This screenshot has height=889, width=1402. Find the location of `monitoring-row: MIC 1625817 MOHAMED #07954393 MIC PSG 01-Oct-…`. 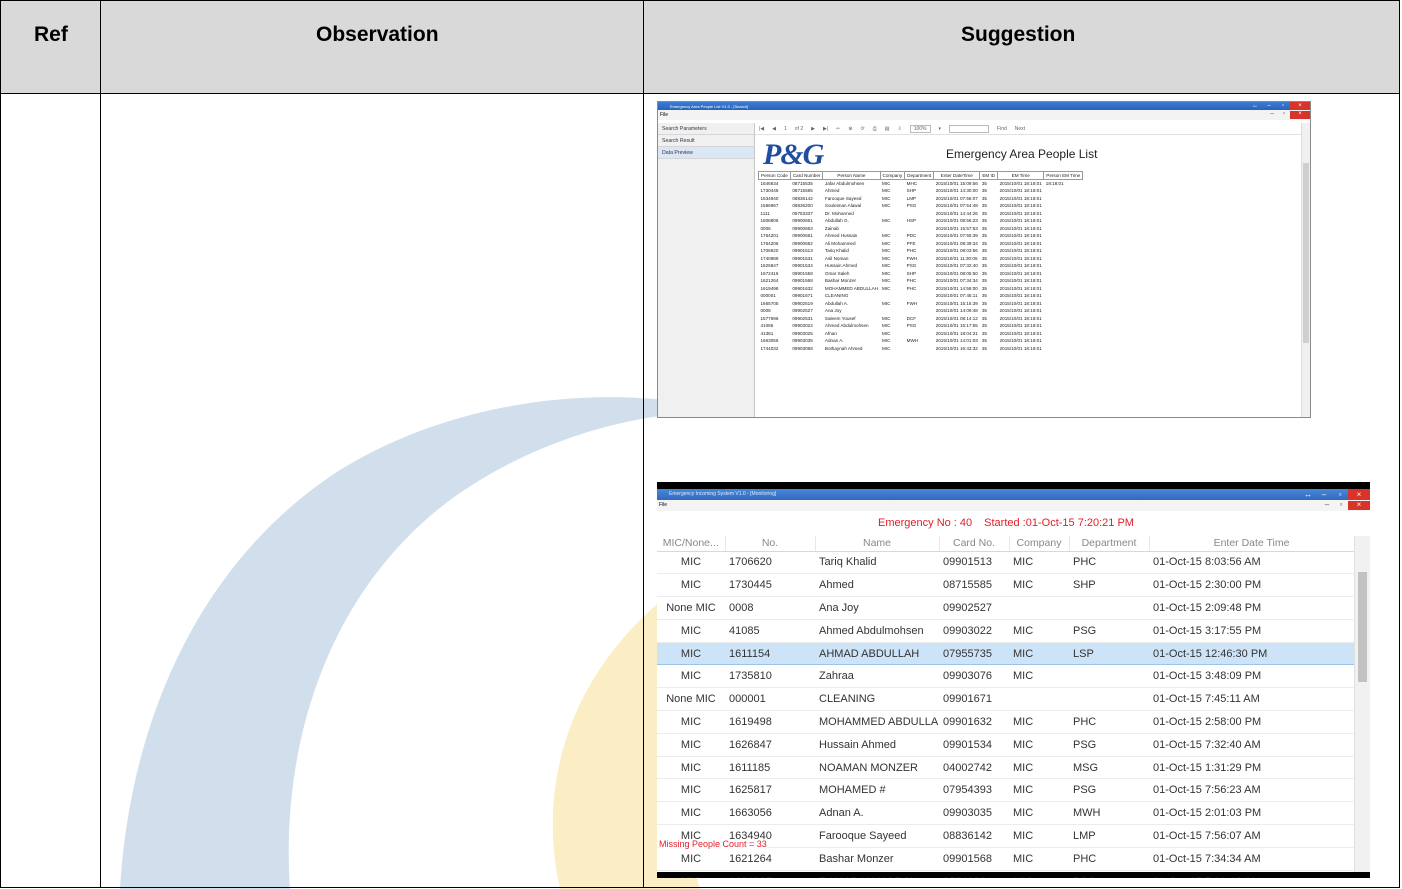

monitoring-row: MIC 1625817 MOHAMED #07954393 MIC PSG 01-Oct-… is located at coordinates (1005, 790).